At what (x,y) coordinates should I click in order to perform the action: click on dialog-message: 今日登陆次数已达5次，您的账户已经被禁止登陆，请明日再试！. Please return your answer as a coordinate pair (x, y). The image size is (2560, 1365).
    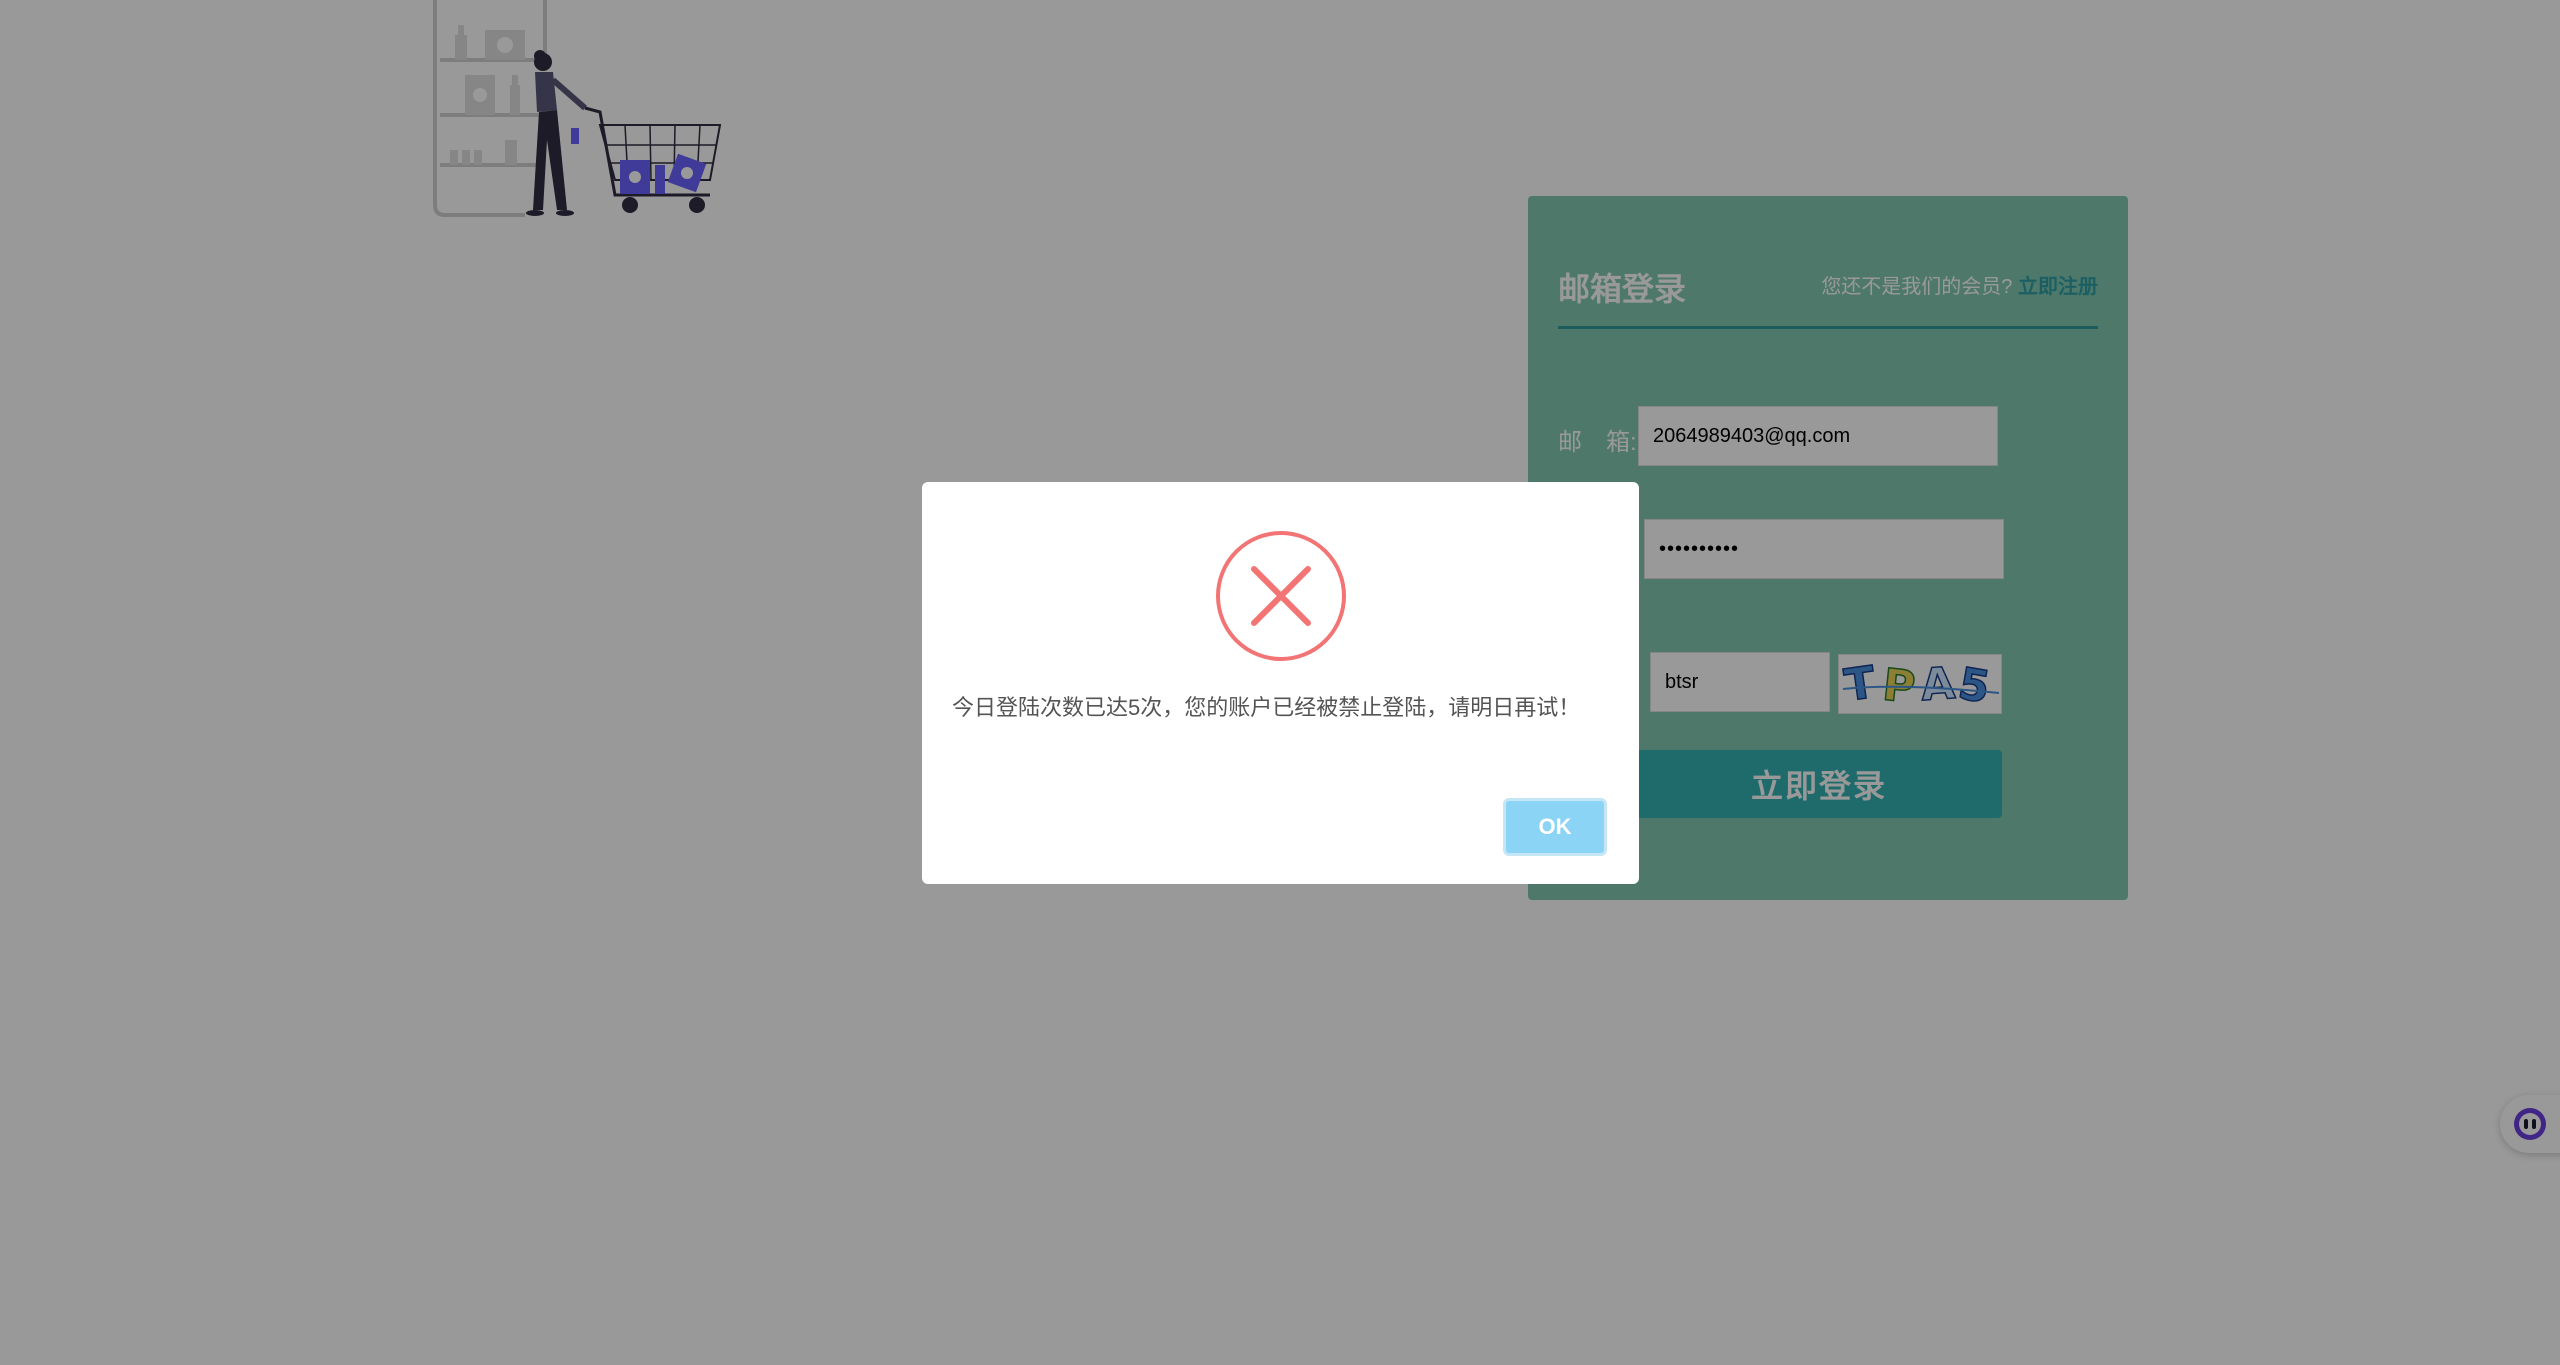
    Looking at the image, I should click on (1266, 707).